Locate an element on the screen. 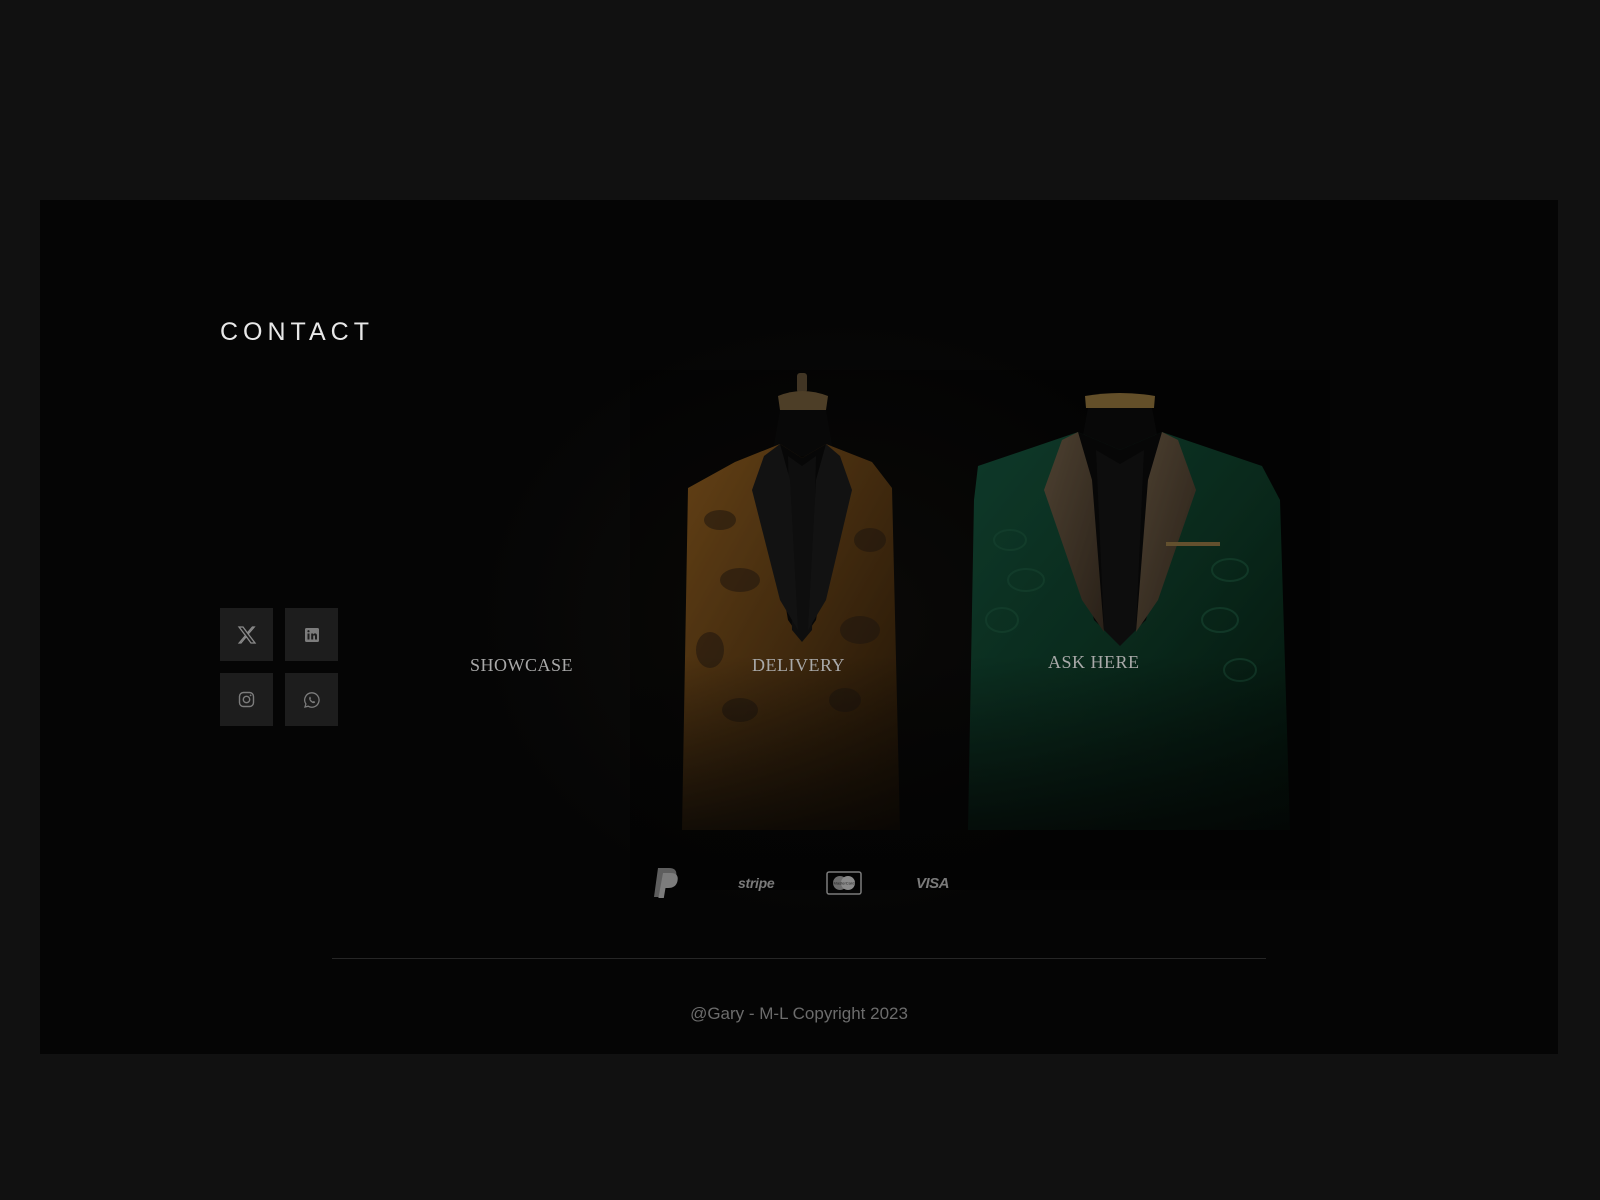  payment-paypal is located at coordinates (667, 883).